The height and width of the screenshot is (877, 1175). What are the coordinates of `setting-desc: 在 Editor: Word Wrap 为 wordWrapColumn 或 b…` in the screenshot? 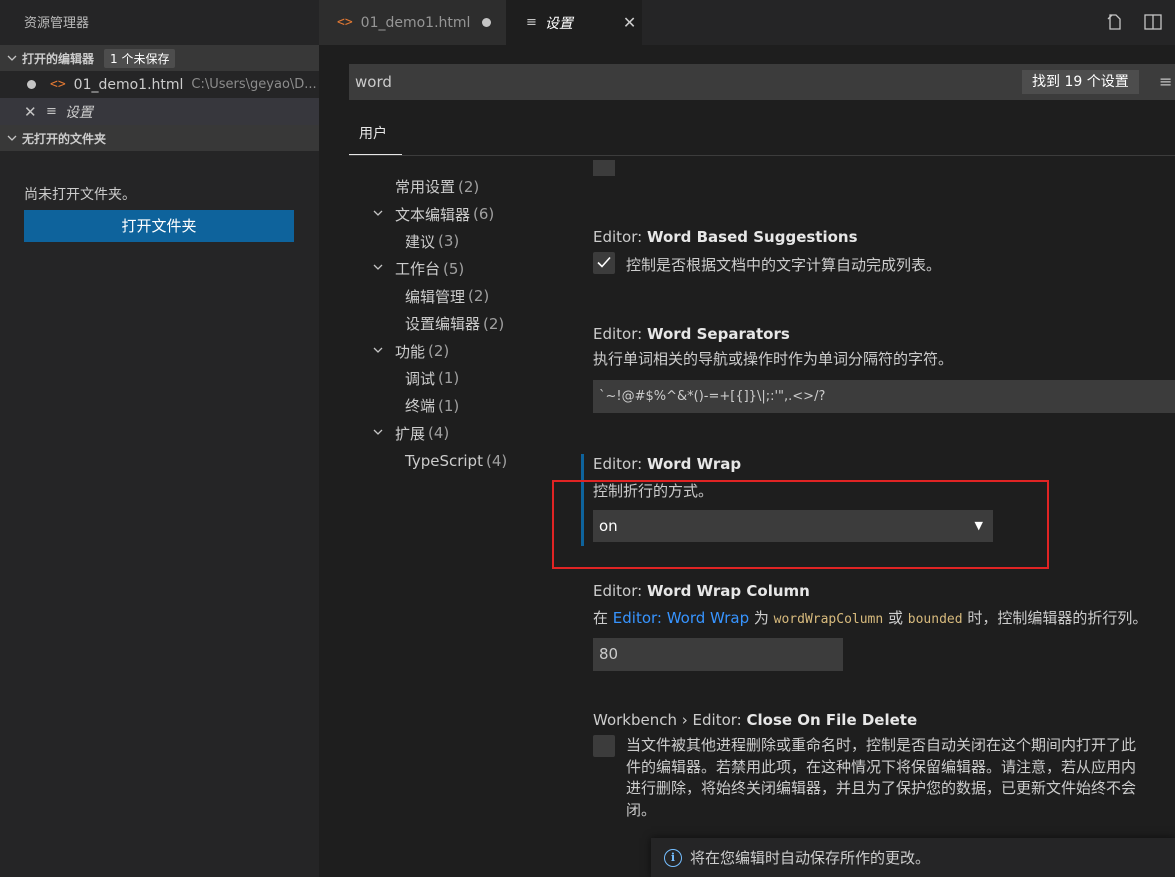 It's located at (884, 617).